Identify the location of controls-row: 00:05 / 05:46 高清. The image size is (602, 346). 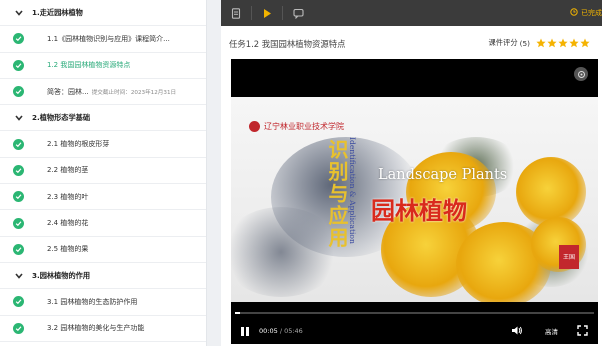
(414, 331).